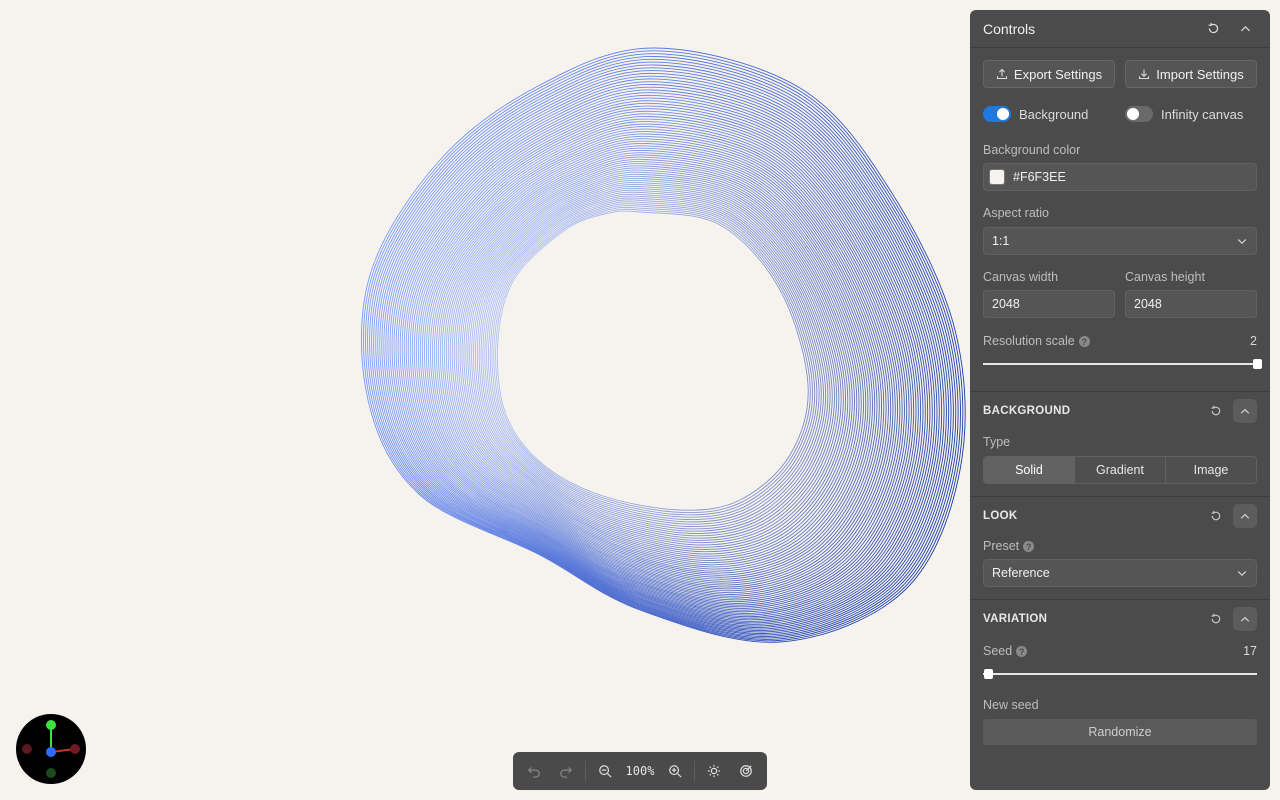 This screenshot has height=800, width=1280. I want to click on canvas-height-label: Canvas height, so click(1165, 277).